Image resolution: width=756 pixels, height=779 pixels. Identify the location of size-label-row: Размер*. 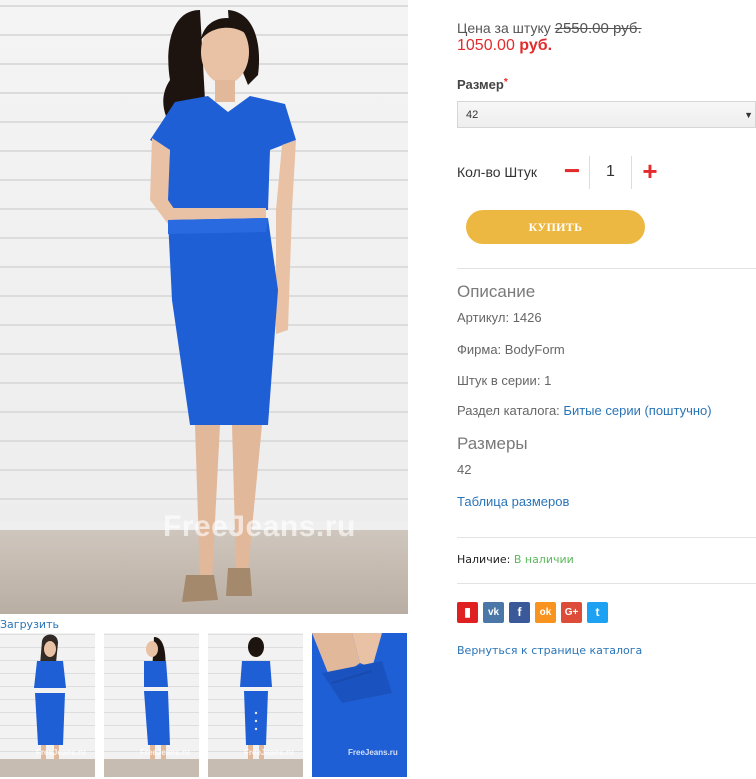
(482, 84).